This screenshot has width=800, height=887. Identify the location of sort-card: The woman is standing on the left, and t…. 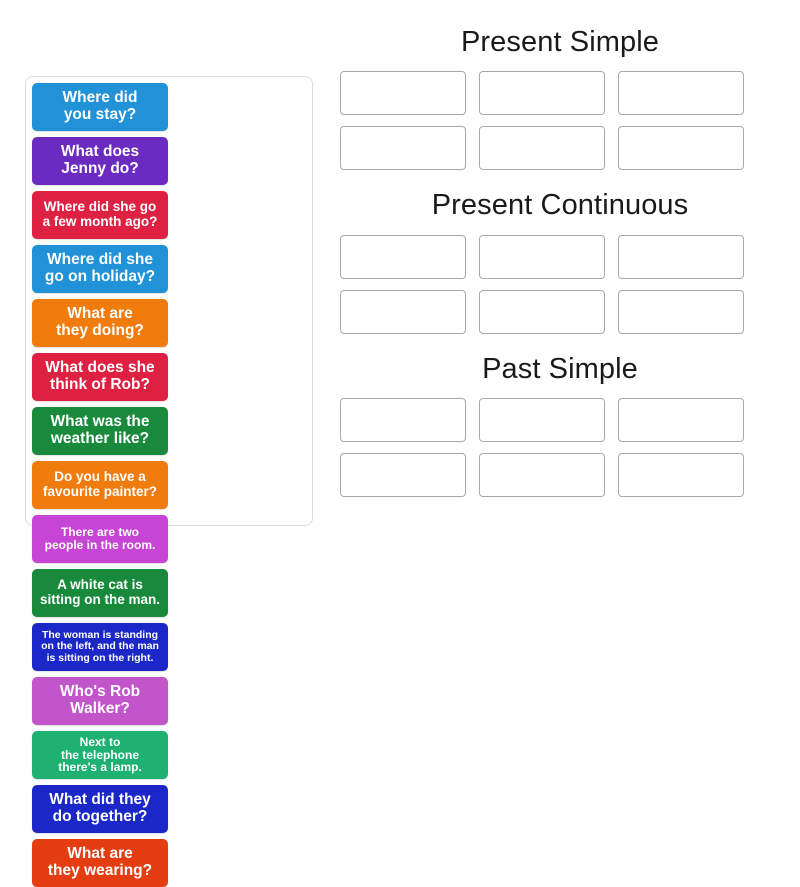
(100, 647).